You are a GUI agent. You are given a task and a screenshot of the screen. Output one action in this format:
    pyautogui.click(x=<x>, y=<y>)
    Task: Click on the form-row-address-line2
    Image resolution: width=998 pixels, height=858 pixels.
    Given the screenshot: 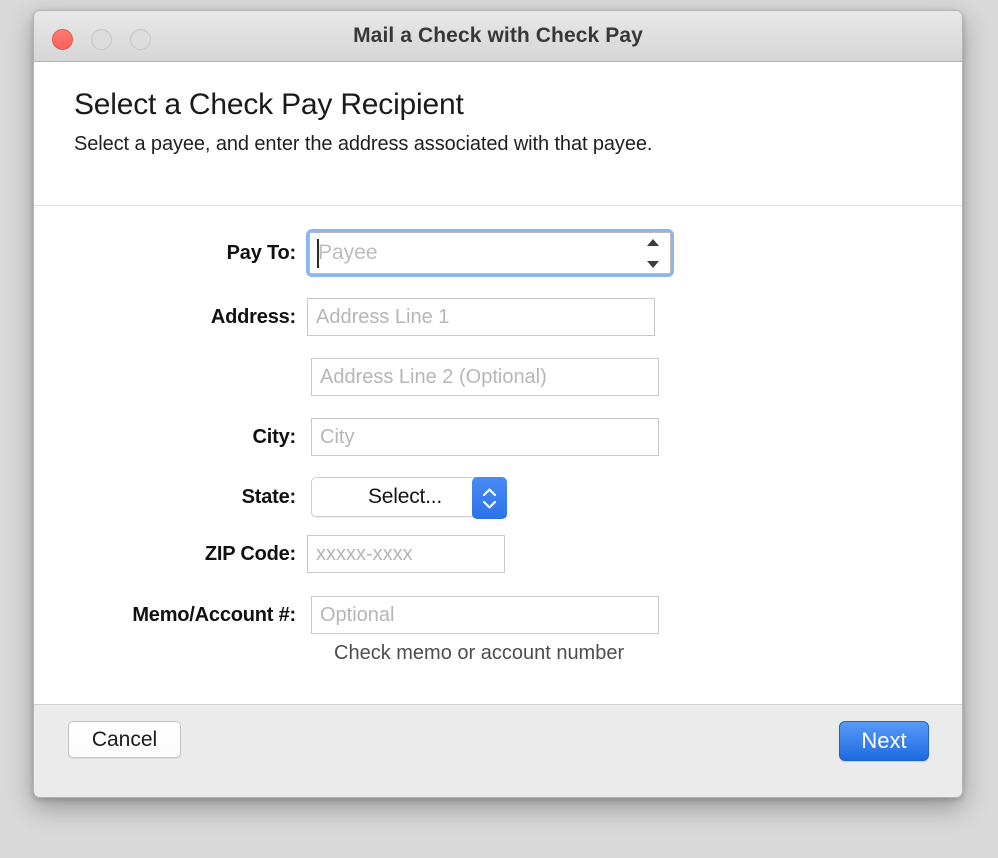 What is the action you would take?
    pyautogui.click(x=498, y=377)
    